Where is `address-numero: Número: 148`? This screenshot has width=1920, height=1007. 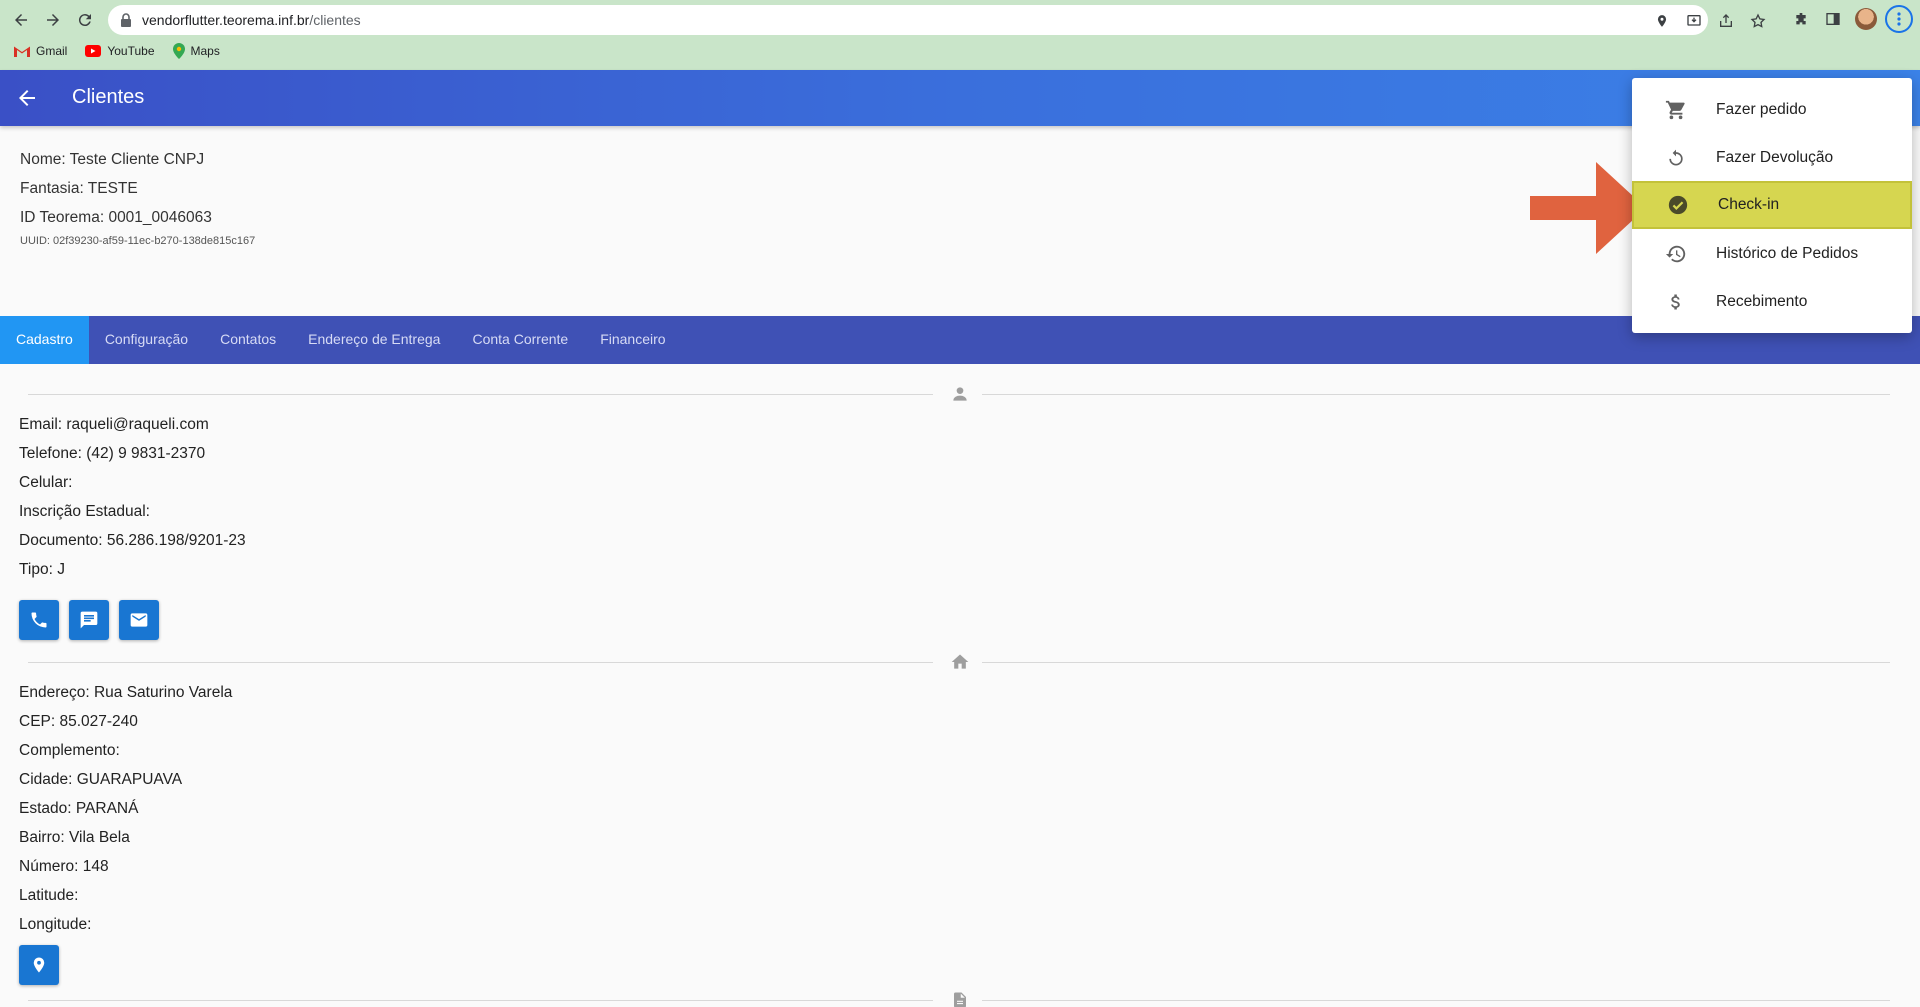 address-numero: Número: 148 is located at coordinates (64, 866).